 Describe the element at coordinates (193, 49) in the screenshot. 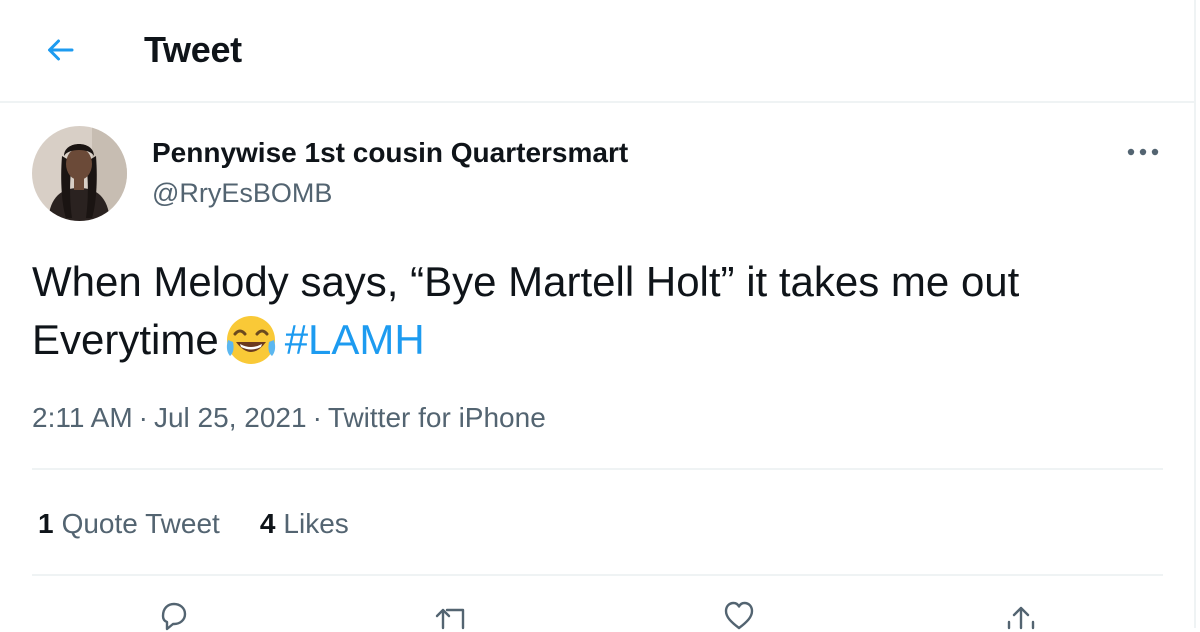

I see `page-title: Tweet` at that location.